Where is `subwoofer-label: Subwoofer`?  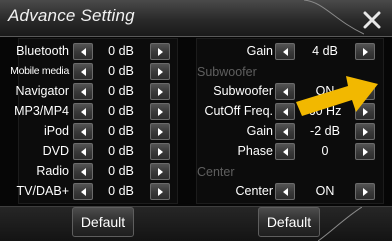 subwoofer-label: Subwoofer is located at coordinates (243, 91).